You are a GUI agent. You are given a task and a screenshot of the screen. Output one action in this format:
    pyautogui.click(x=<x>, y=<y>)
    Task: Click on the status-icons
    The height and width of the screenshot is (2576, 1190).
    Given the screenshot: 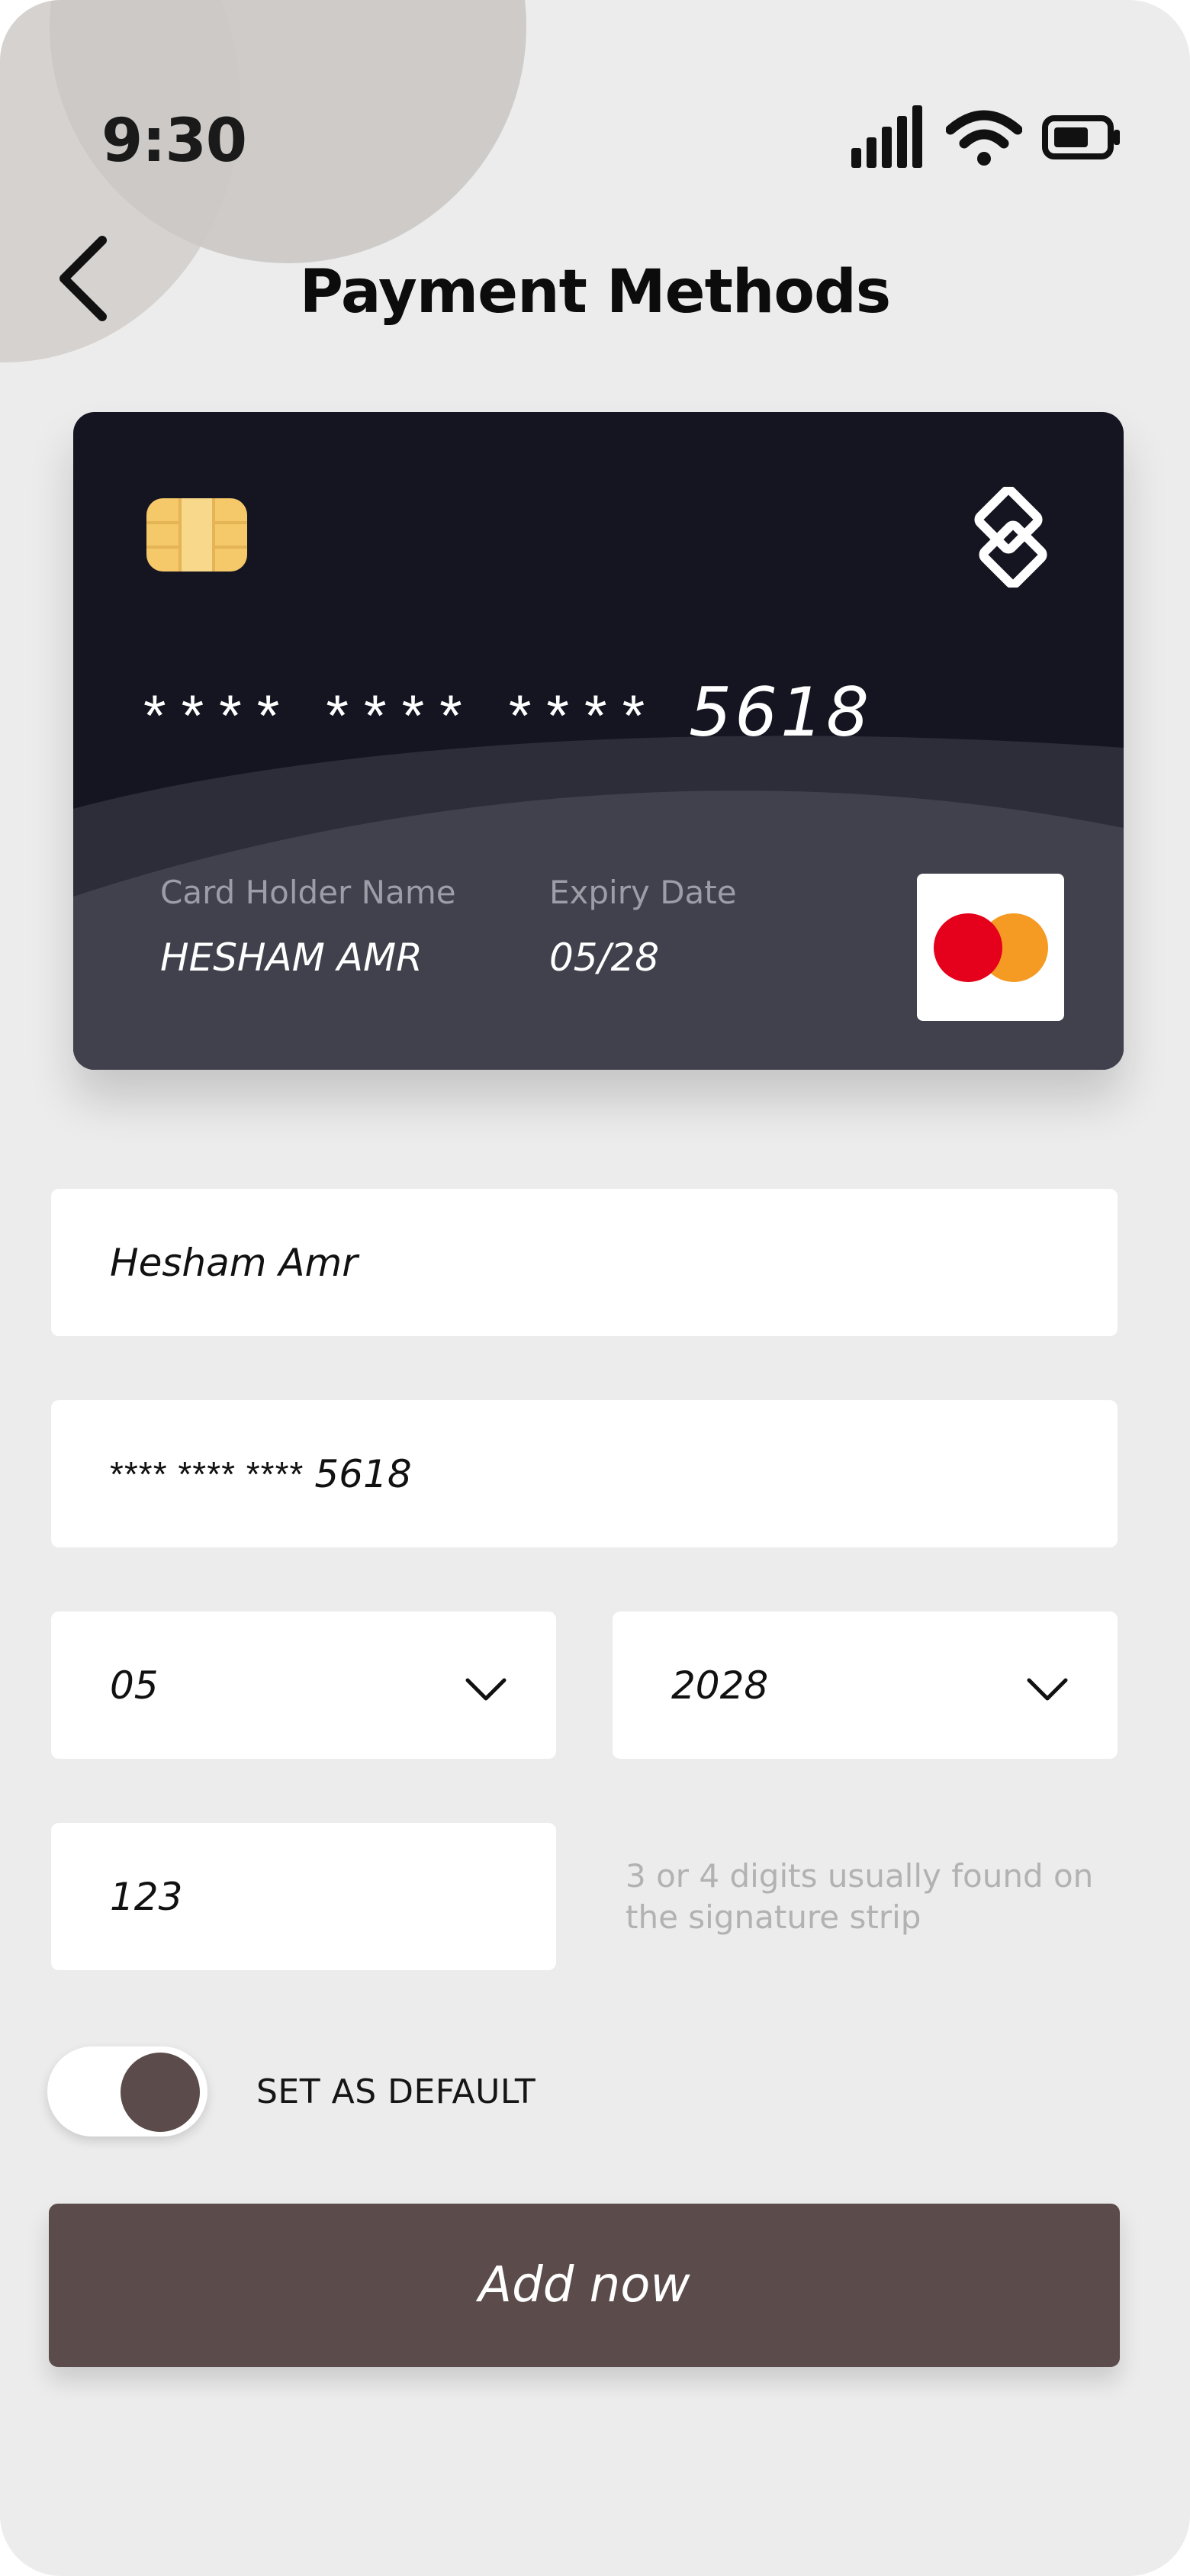 What is the action you would take?
    pyautogui.click(x=986, y=137)
    